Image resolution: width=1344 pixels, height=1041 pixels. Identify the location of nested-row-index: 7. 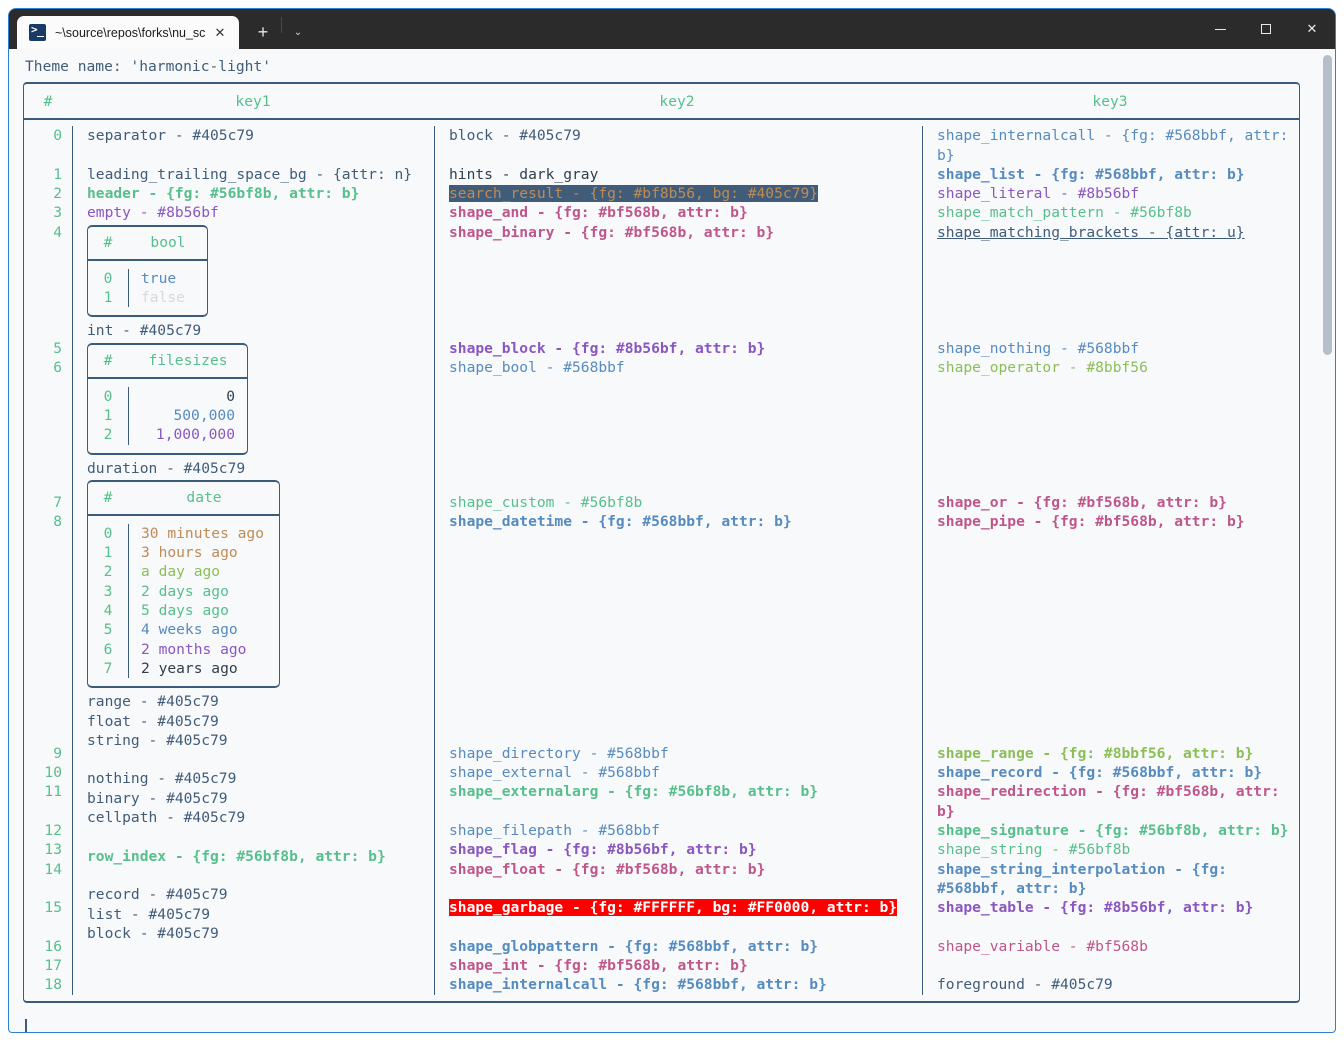
(108, 668).